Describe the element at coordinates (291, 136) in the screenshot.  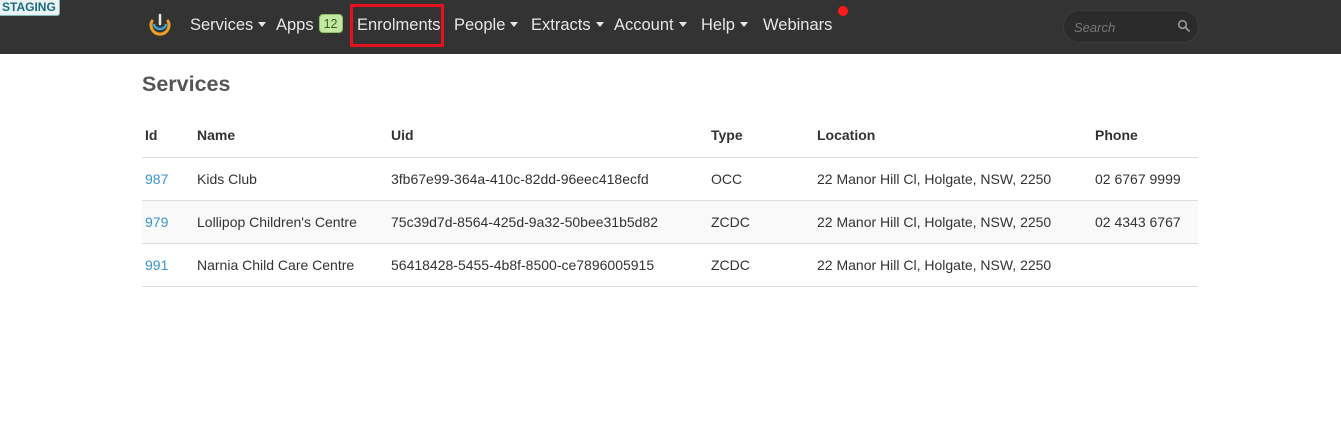
I see `column-header-name: Name` at that location.